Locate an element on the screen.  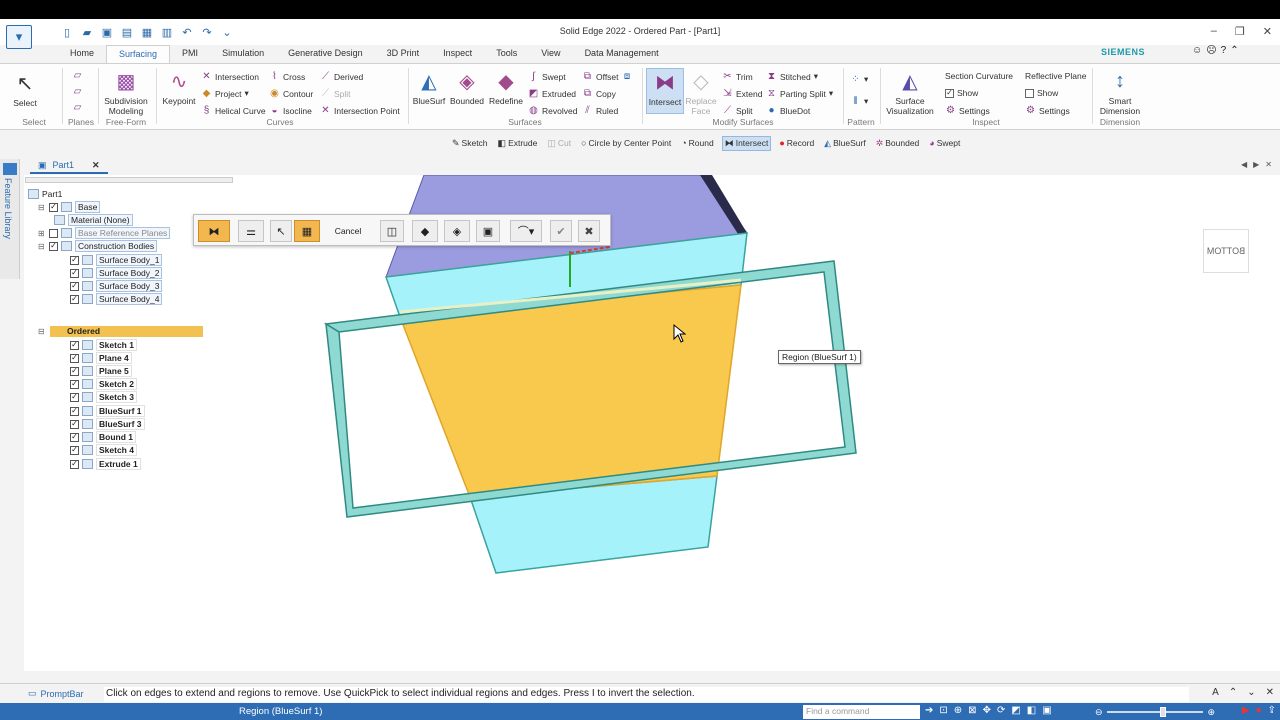
reflective-plane-show: Show is located at coordinates (1041, 93).